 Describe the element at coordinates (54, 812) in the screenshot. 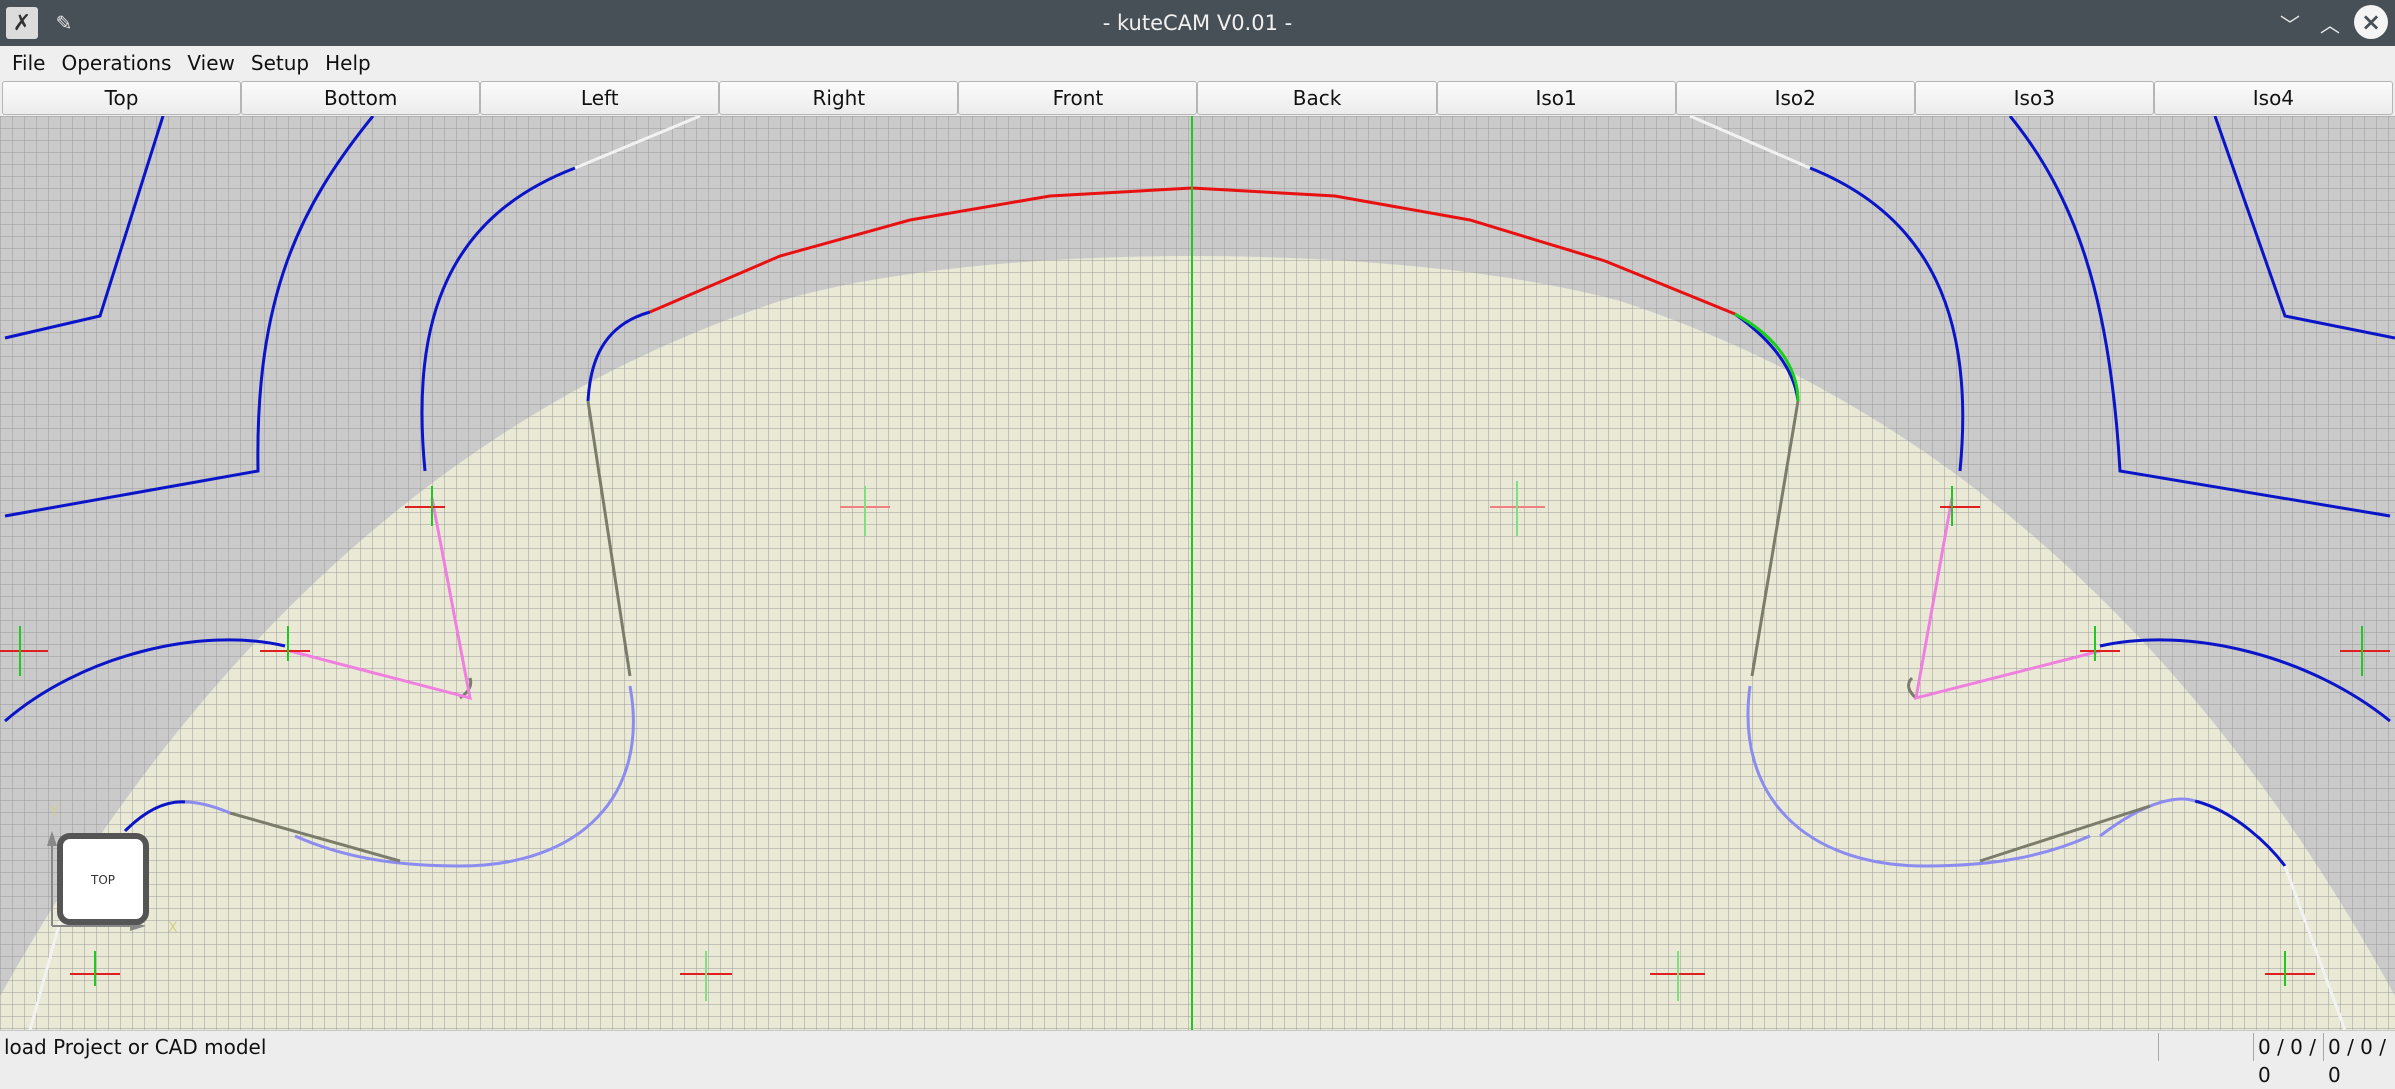

I see `svg-text: Y` at that location.